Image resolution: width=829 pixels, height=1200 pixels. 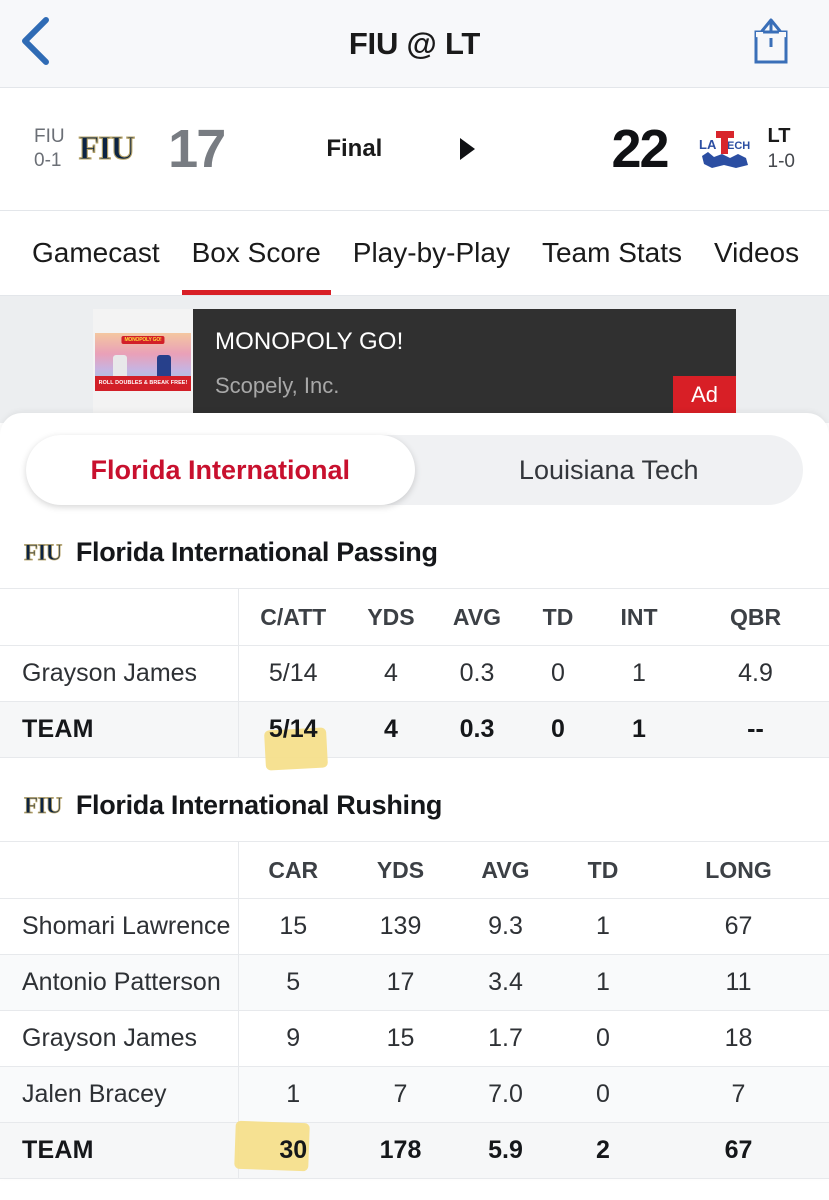 I want to click on col-header-int: INT, so click(x=639, y=617).